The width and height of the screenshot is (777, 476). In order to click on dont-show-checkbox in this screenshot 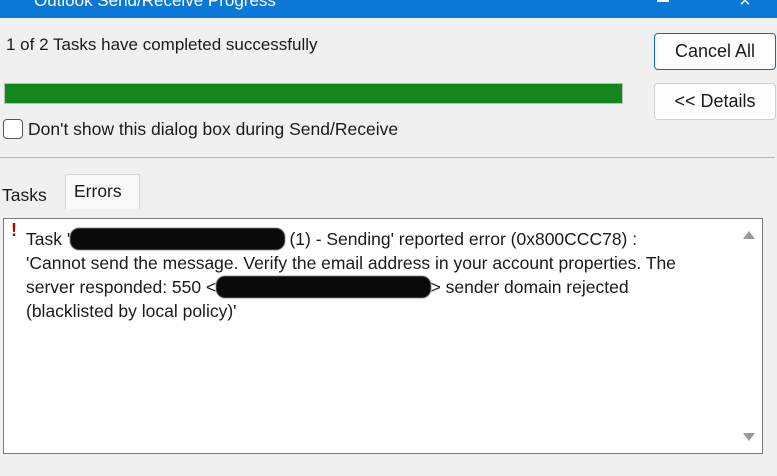, I will do `click(13, 129)`.